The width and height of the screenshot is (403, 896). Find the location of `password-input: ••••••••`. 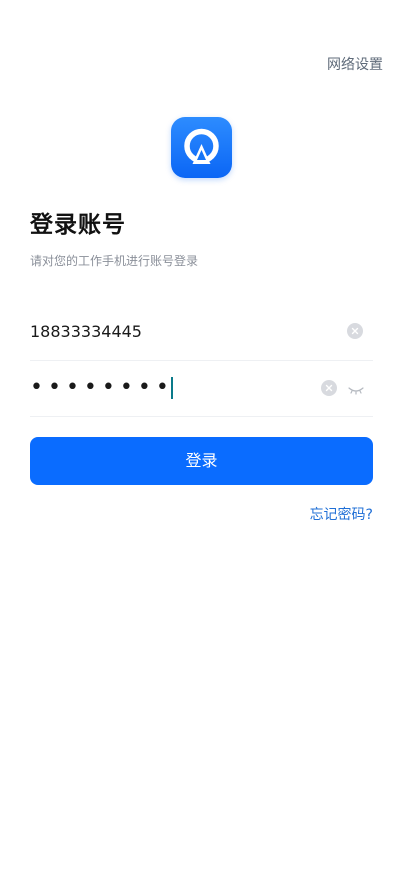

password-input: •••••••• is located at coordinates (101, 388).